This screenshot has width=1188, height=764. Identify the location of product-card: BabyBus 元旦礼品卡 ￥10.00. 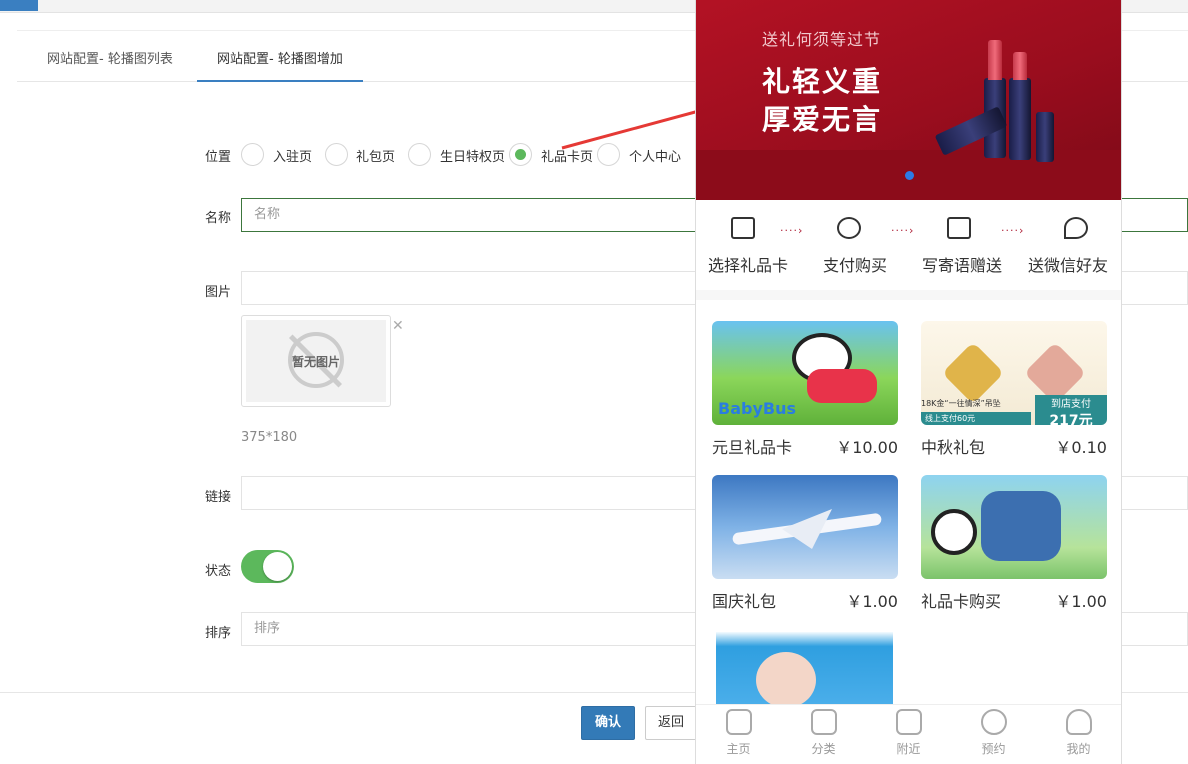
(805, 389).